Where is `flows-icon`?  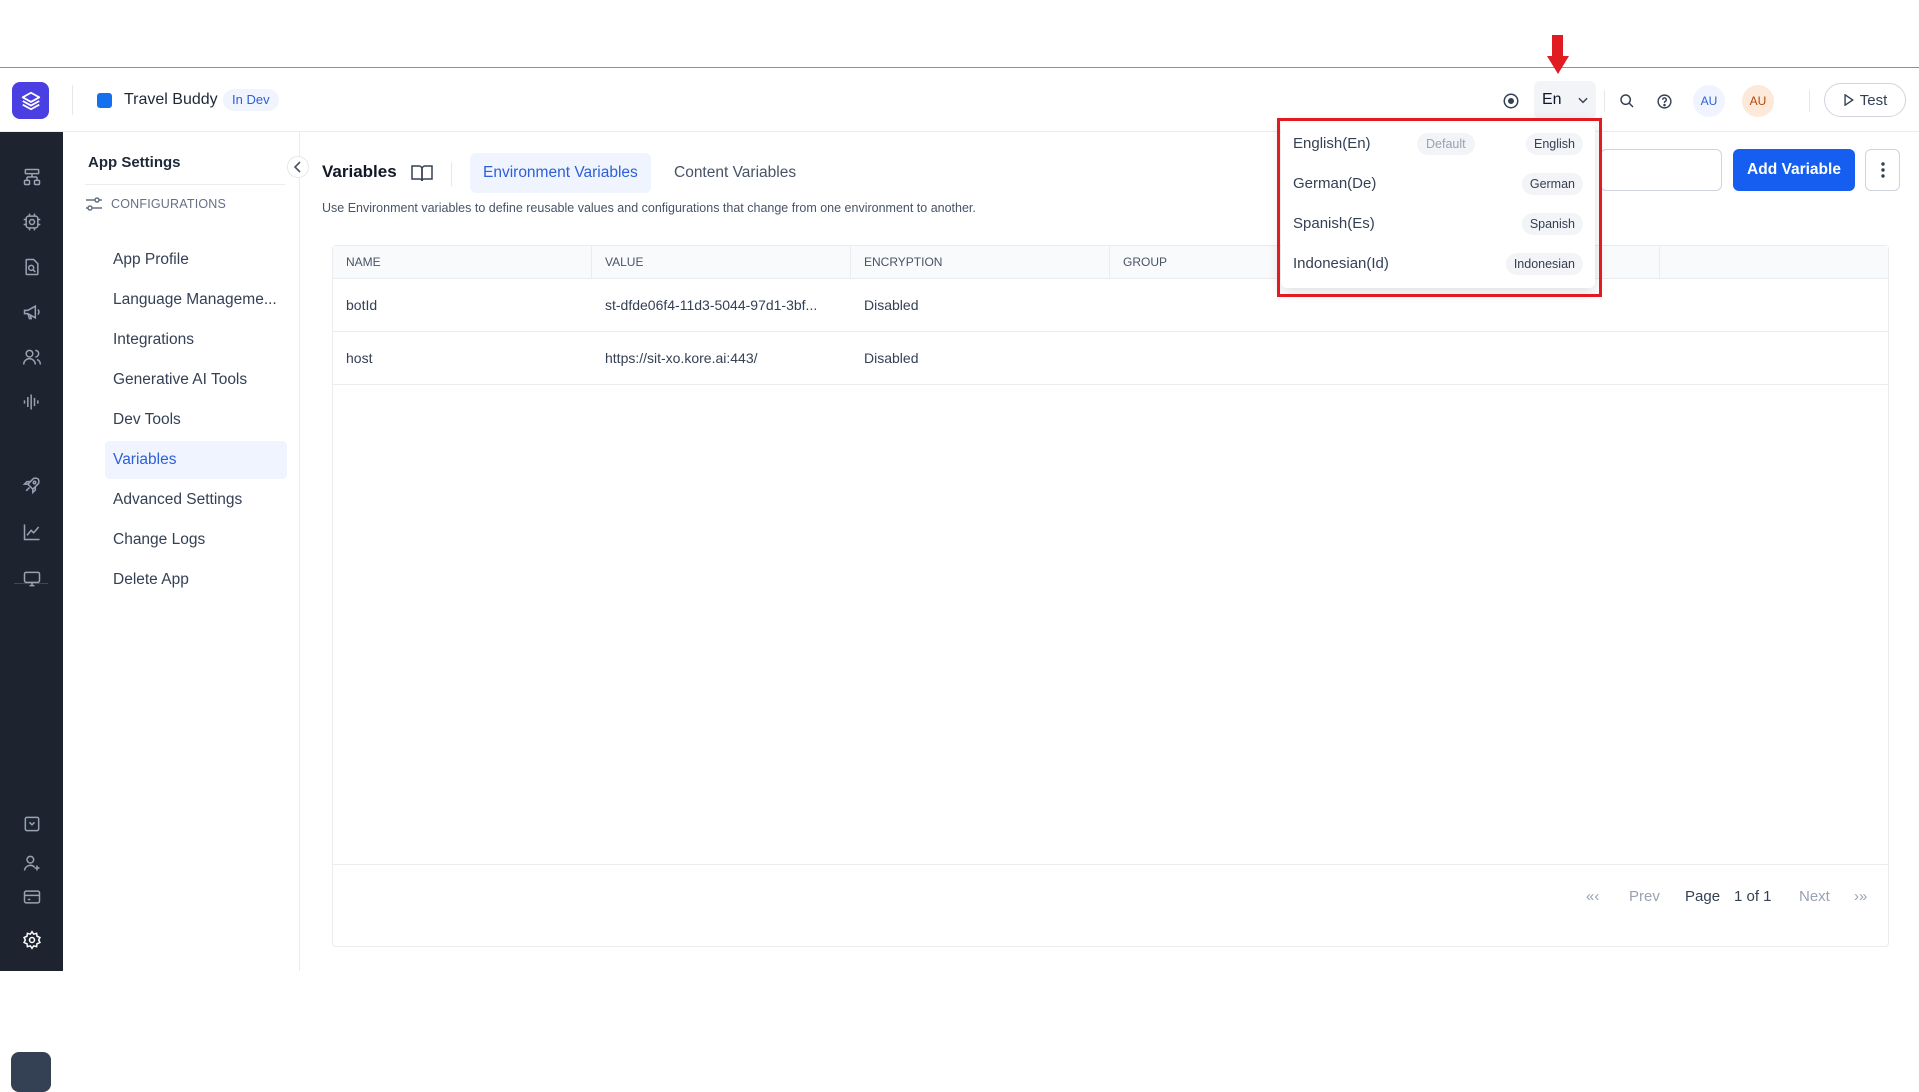
flows-icon is located at coordinates (32, 177).